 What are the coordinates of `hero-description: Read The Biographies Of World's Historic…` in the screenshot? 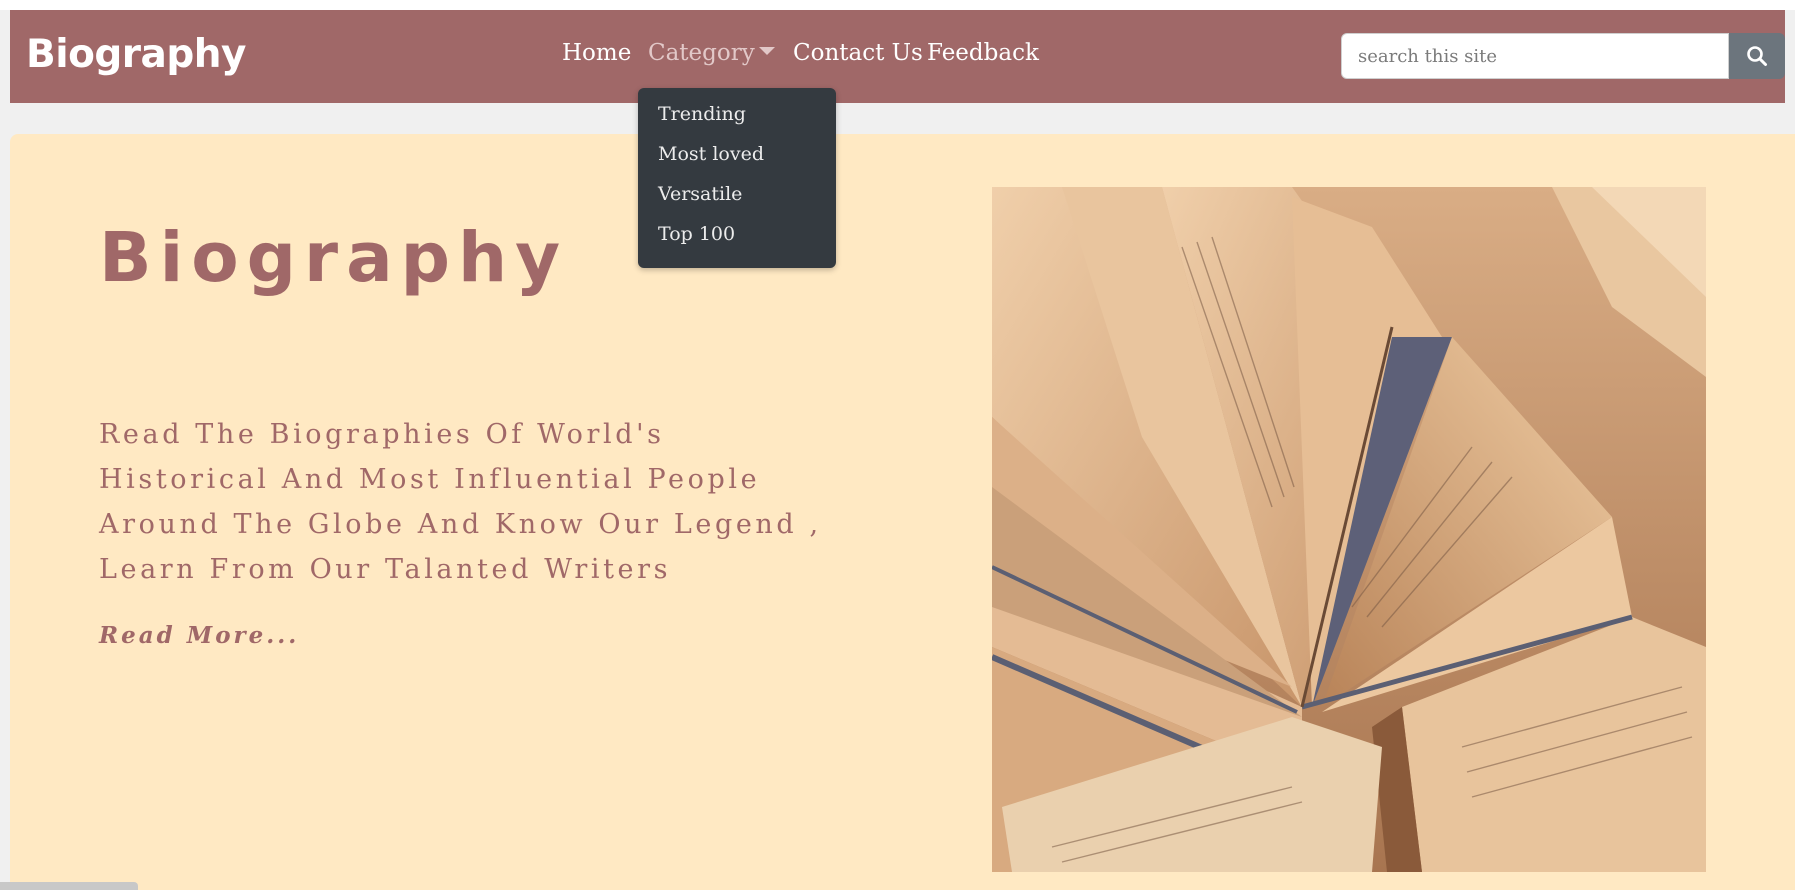 It's located at (479, 502).